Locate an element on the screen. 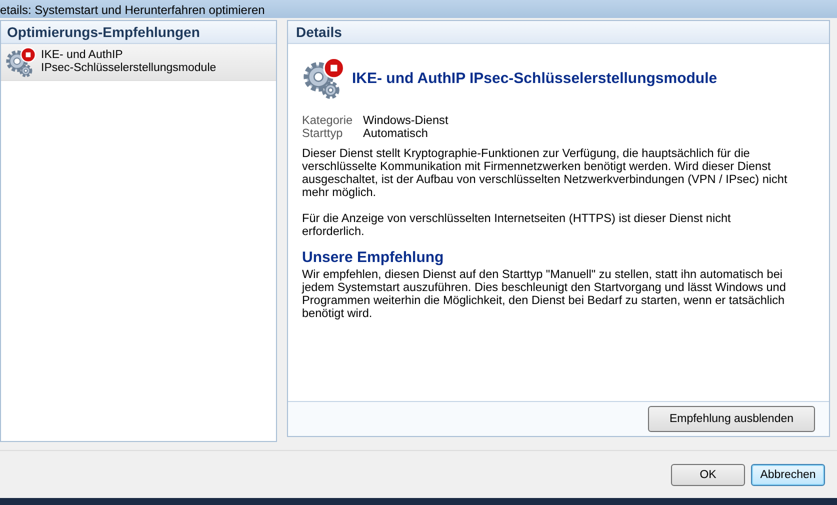 This screenshot has height=505, width=837. panel-header: Details is located at coordinates (558, 32).